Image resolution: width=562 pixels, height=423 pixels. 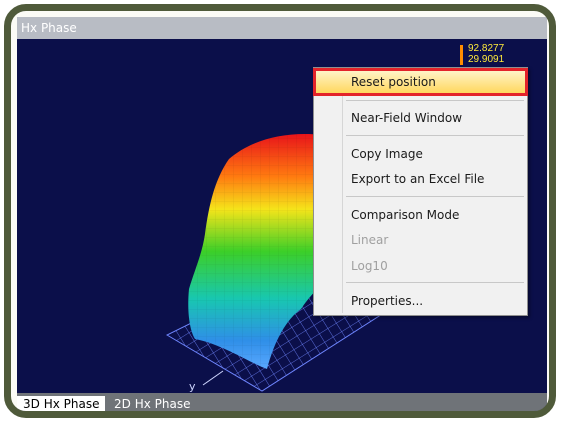 I want to click on y-axis-line, so click(x=213, y=378).